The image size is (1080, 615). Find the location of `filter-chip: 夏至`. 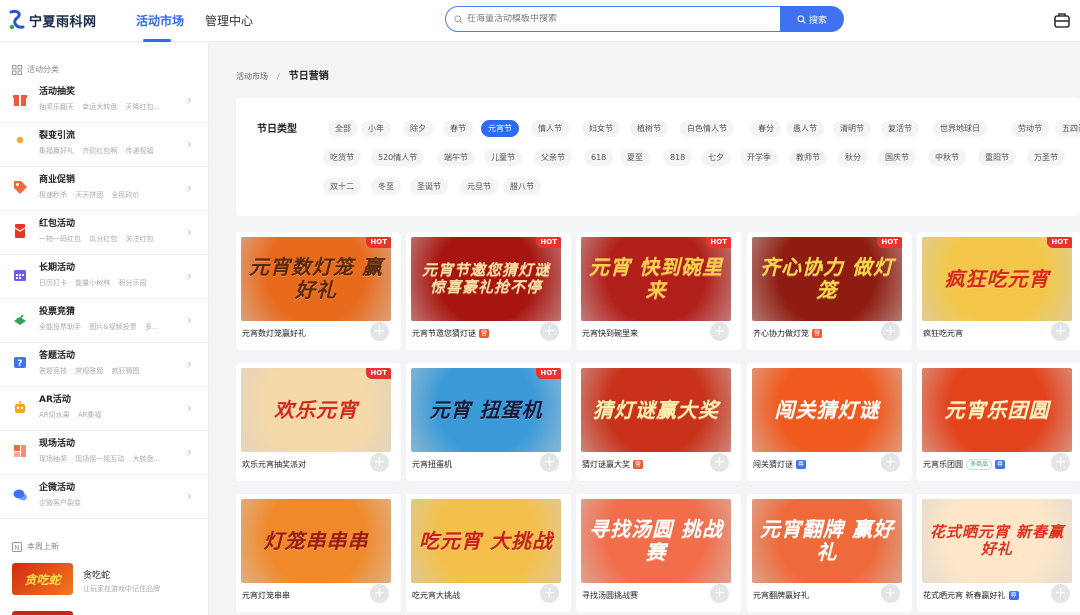

filter-chip: 夏至 is located at coordinates (635, 157).